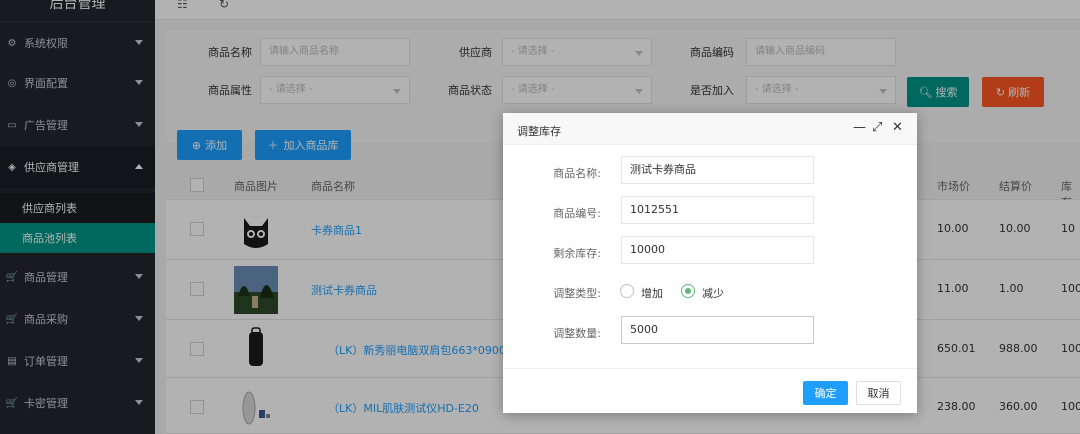  What do you see at coordinates (627, 291) in the screenshot?
I see `radio-add` at bounding box center [627, 291].